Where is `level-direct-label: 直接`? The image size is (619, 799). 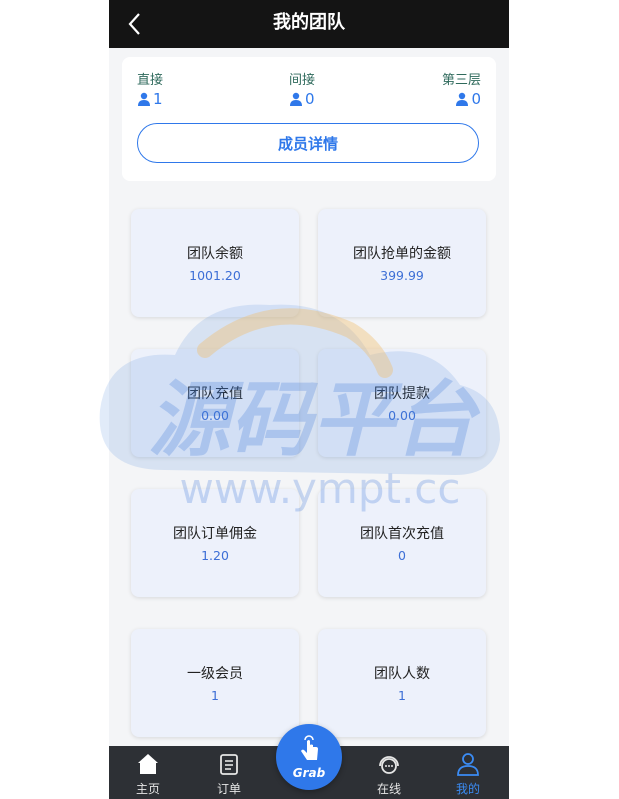
level-direct-label: 直接 is located at coordinates (150, 80).